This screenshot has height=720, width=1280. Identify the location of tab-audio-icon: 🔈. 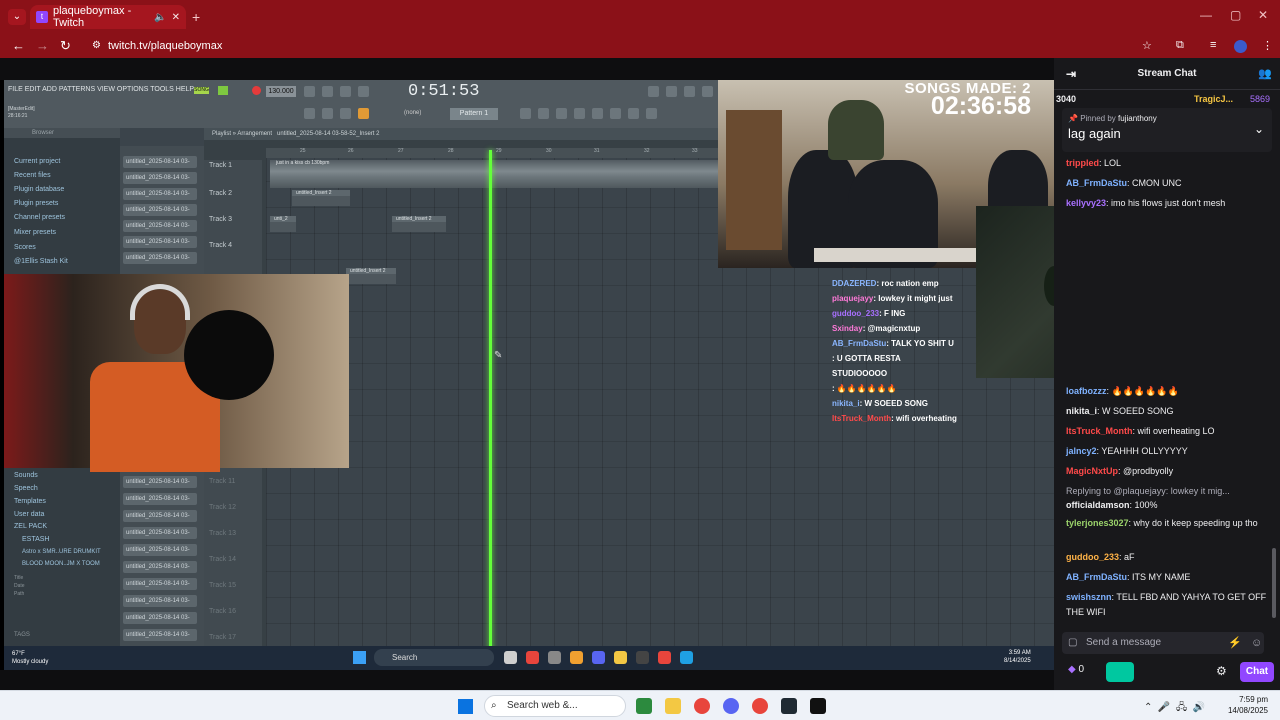
(160, 17).